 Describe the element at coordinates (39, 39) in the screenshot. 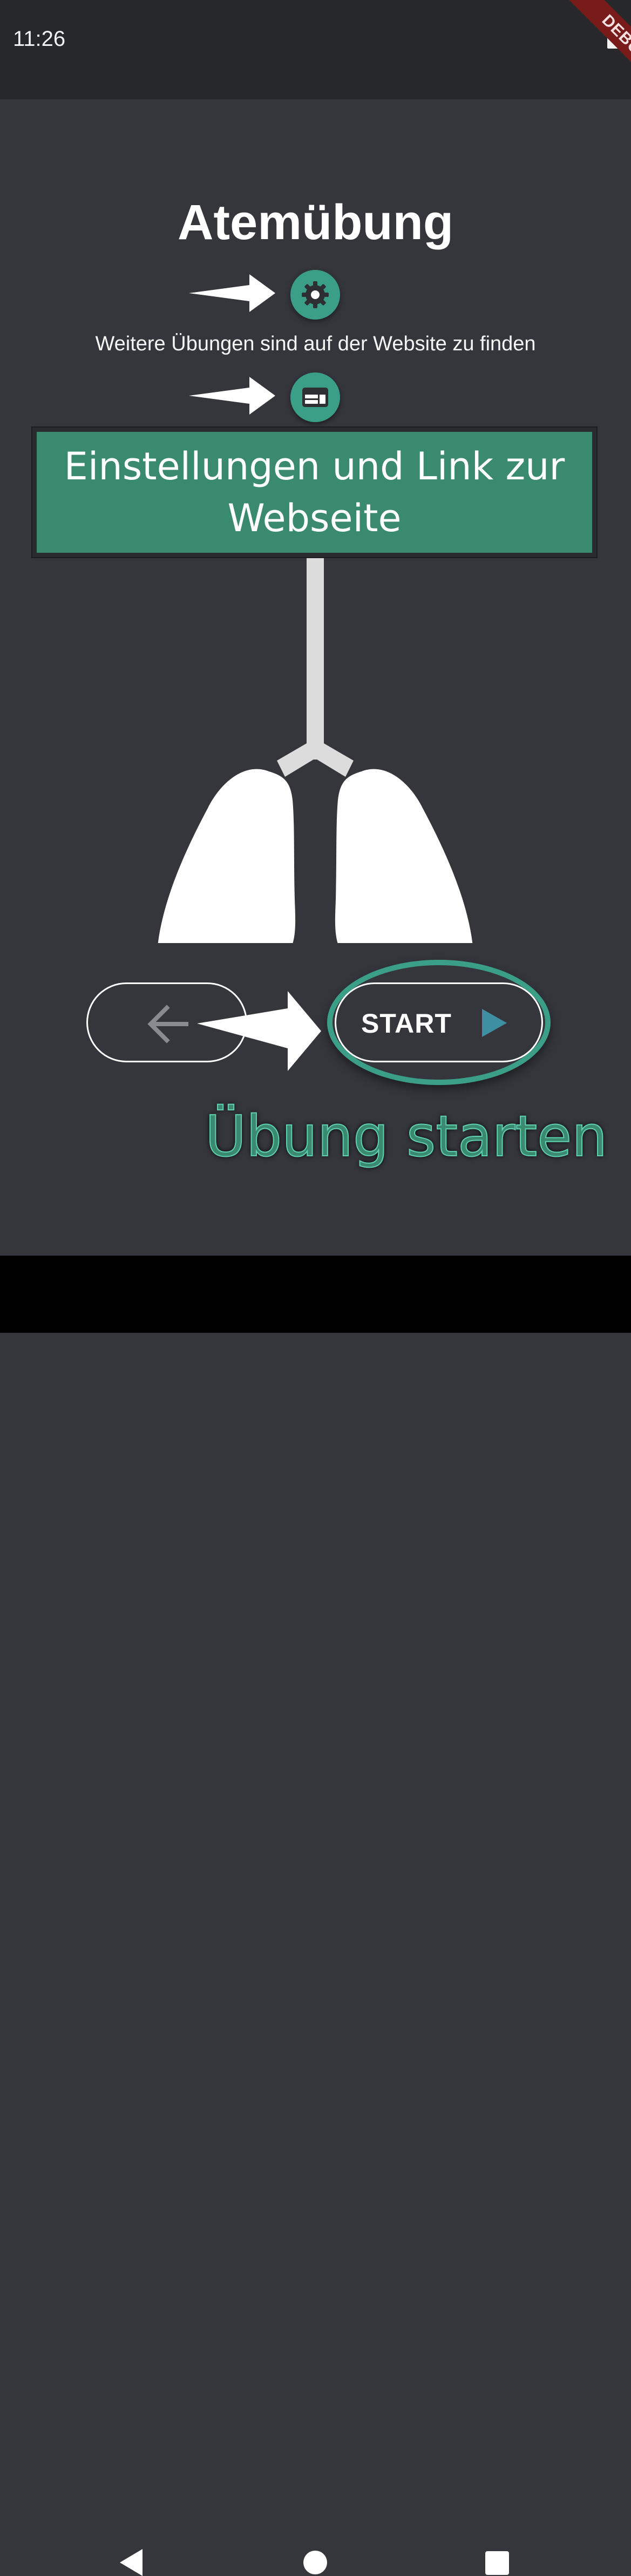

I see `status-time: 11:26` at that location.